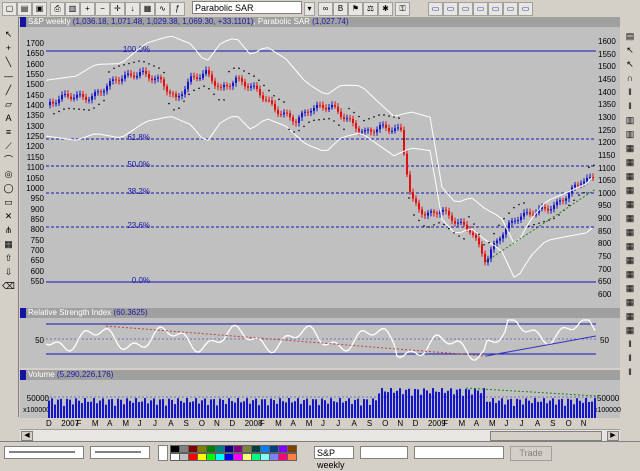  Describe the element at coordinates (495, 9) in the screenshot. I see `tile-horizontal-icon: ▭` at that location.